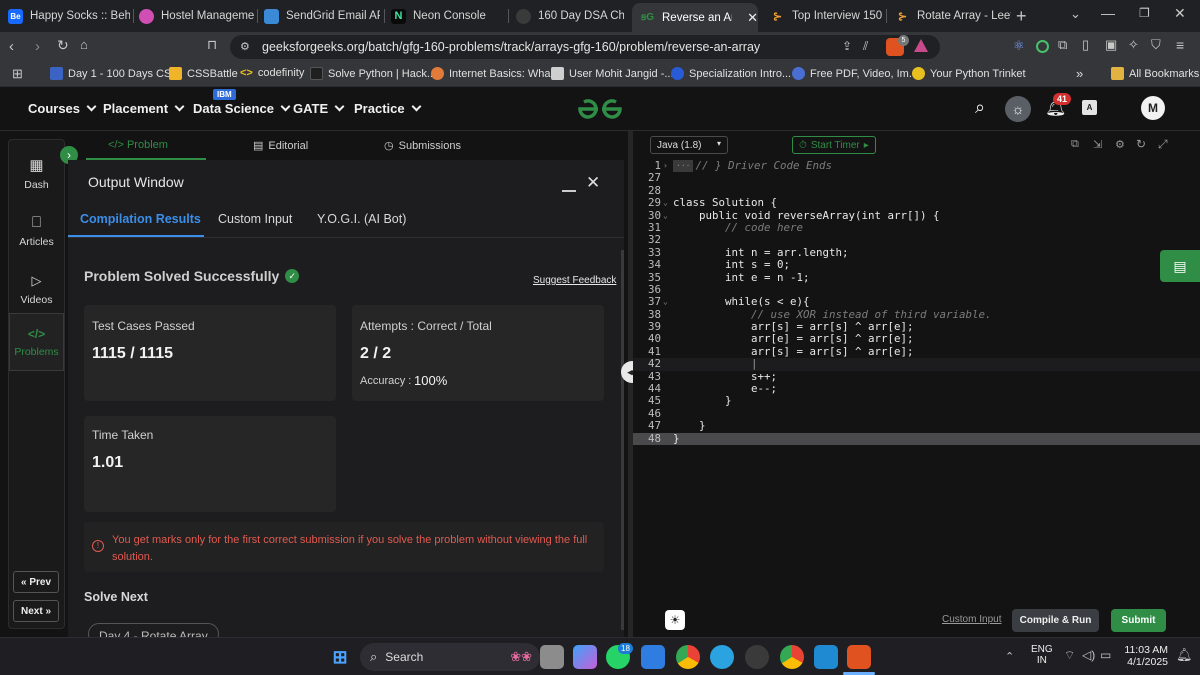 The width and height of the screenshot is (1200, 675). What do you see at coordinates (1018, 109) in the screenshot?
I see `theme-toggle-icon: ☼` at bounding box center [1018, 109].